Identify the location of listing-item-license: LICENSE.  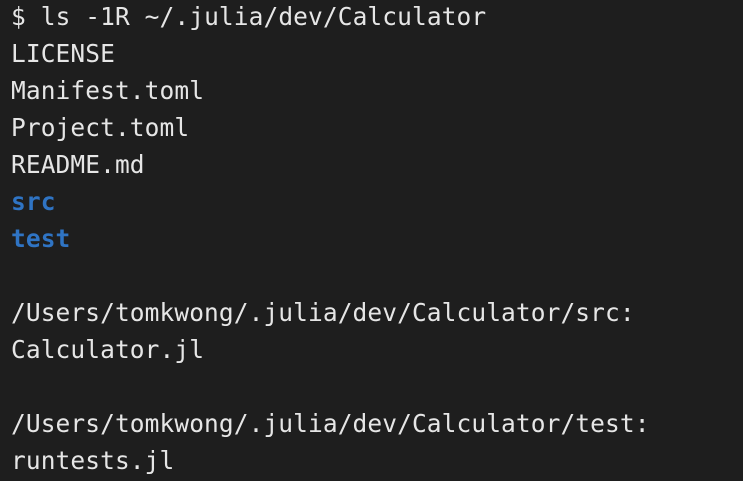
(63, 53).